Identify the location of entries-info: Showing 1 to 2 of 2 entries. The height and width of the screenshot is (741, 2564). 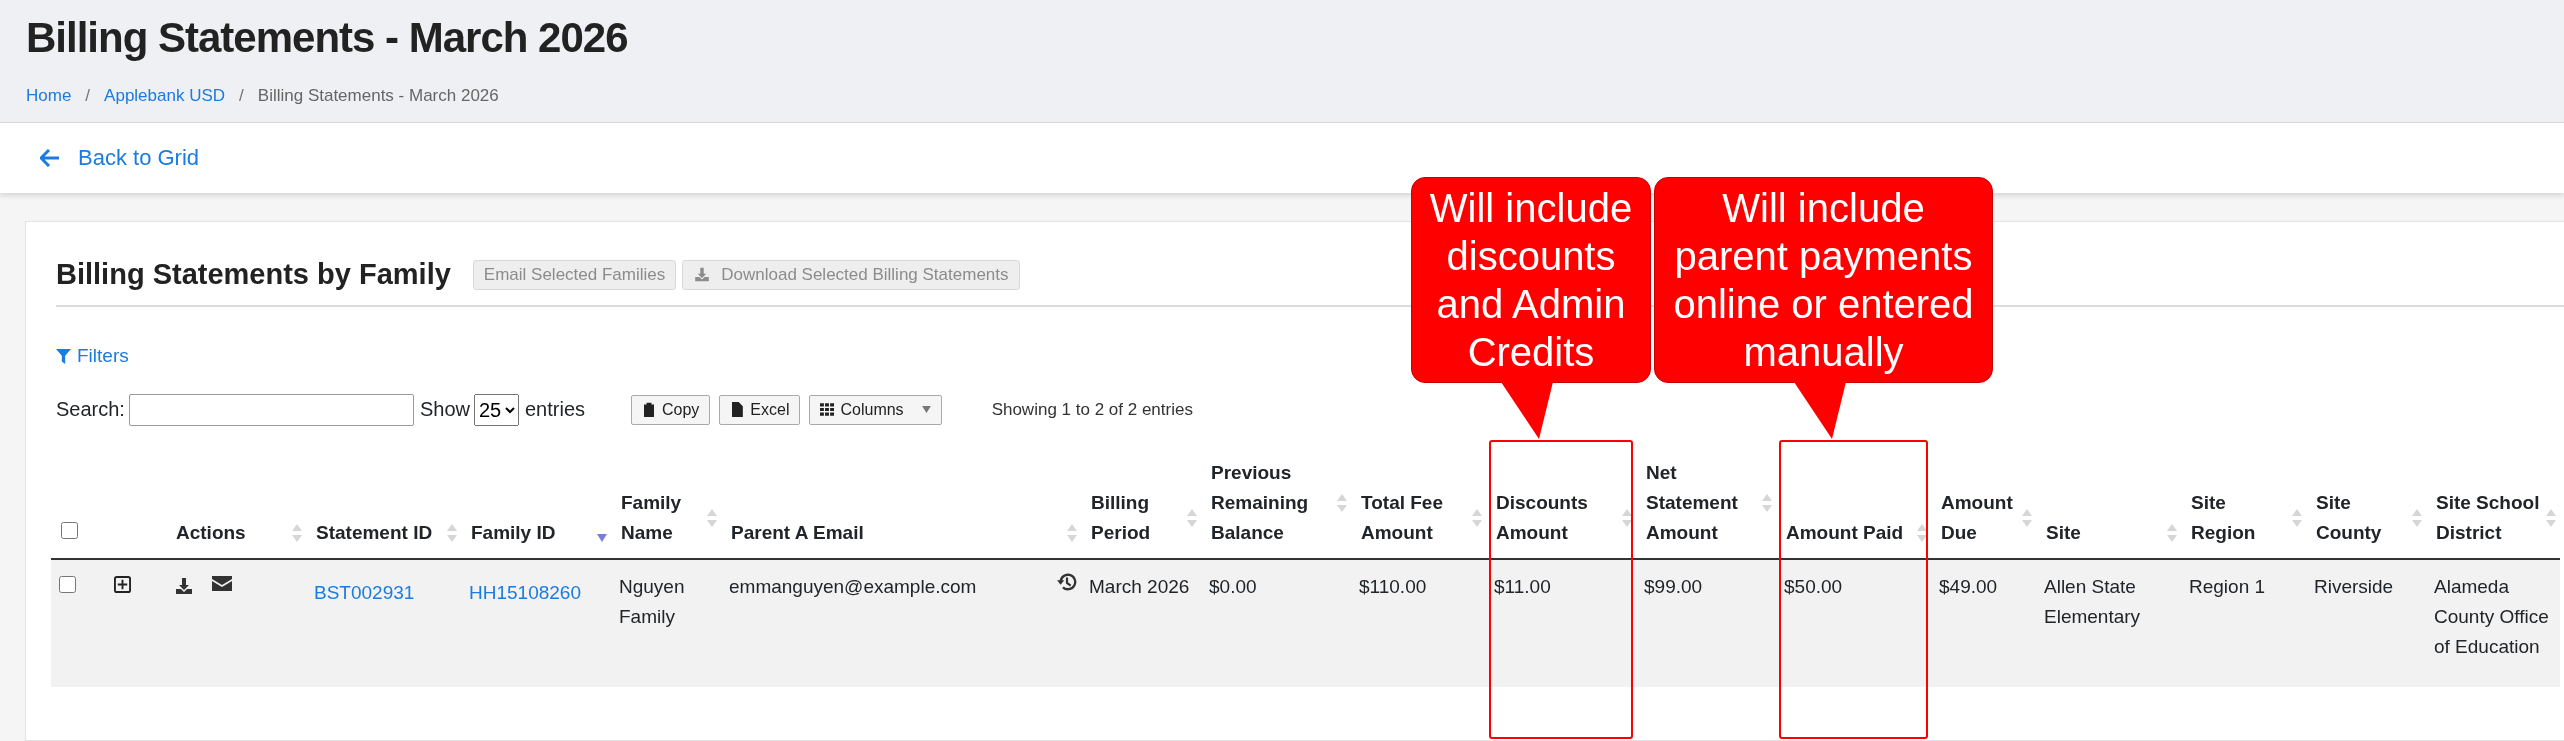
(1092, 409).